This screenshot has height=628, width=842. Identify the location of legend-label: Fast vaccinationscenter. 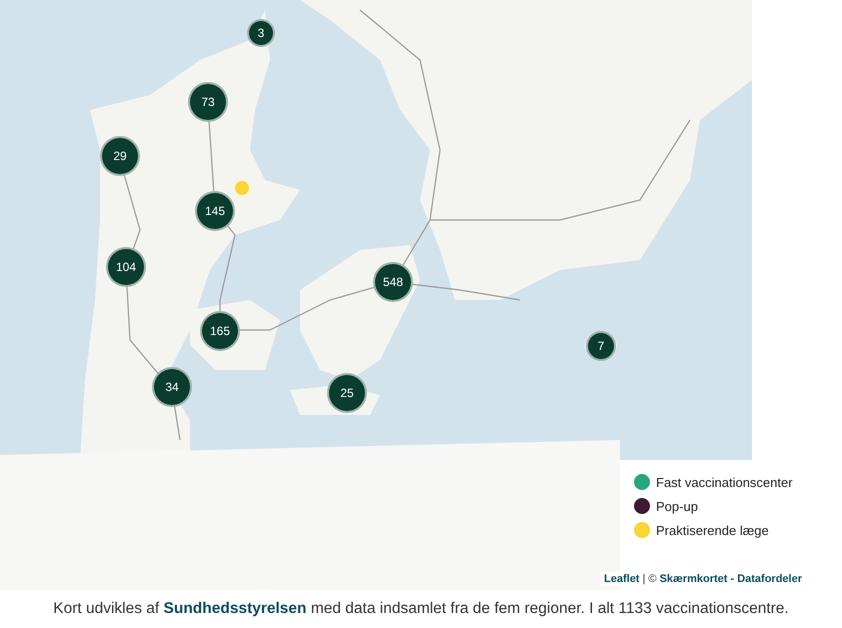
(724, 482).